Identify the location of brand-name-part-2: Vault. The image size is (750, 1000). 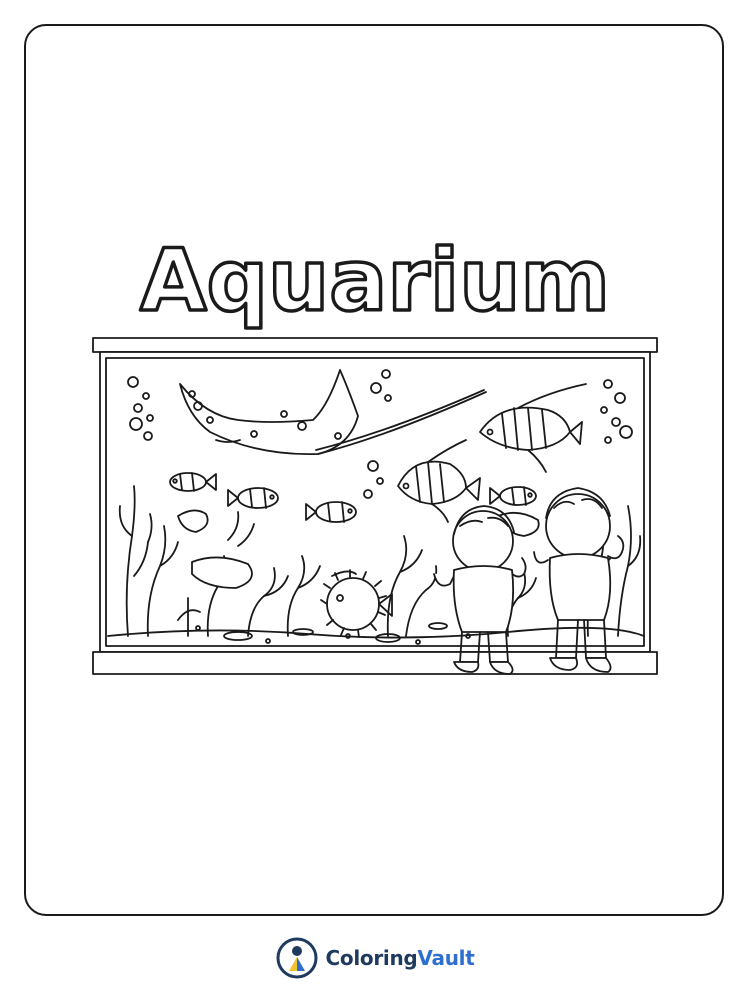
(446, 958).